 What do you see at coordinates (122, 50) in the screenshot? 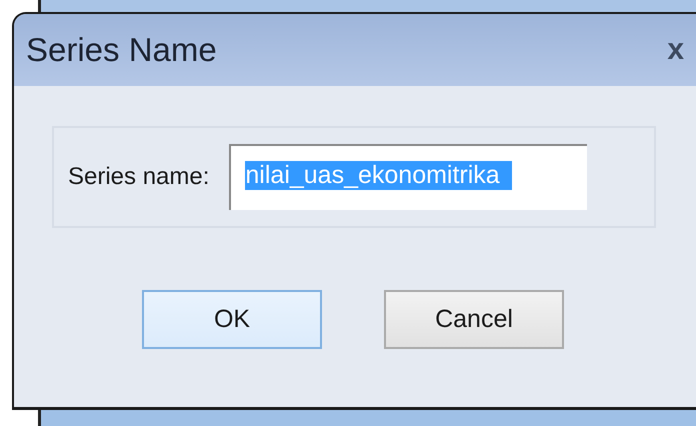
I see `window-title: Series Name` at bounding box center [122, 50].